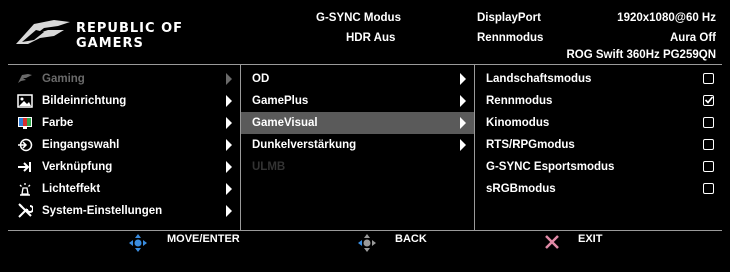 The image size is (730, 272). Describe the element at coordinates (693, 38) in the screenshot. I see `aura-status: Aura Off` at that location.